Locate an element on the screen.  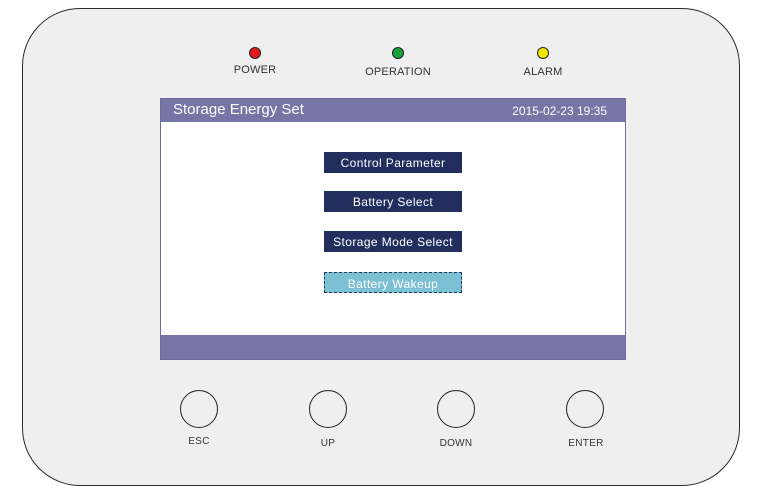
operation-led-icon is located at coordinates (398, 53).